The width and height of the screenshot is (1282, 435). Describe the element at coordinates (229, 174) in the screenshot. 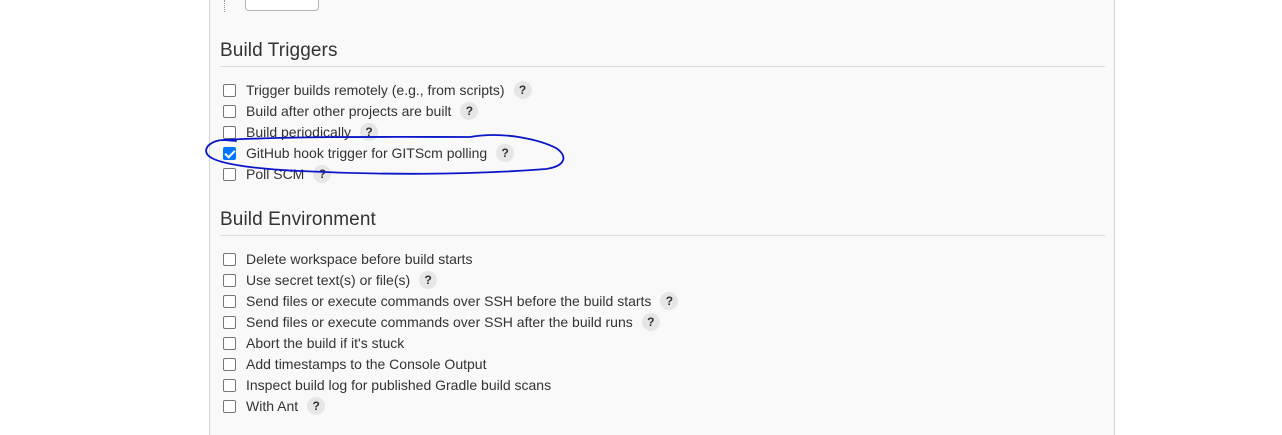

I see `poll-scm-checkbox` at that location.